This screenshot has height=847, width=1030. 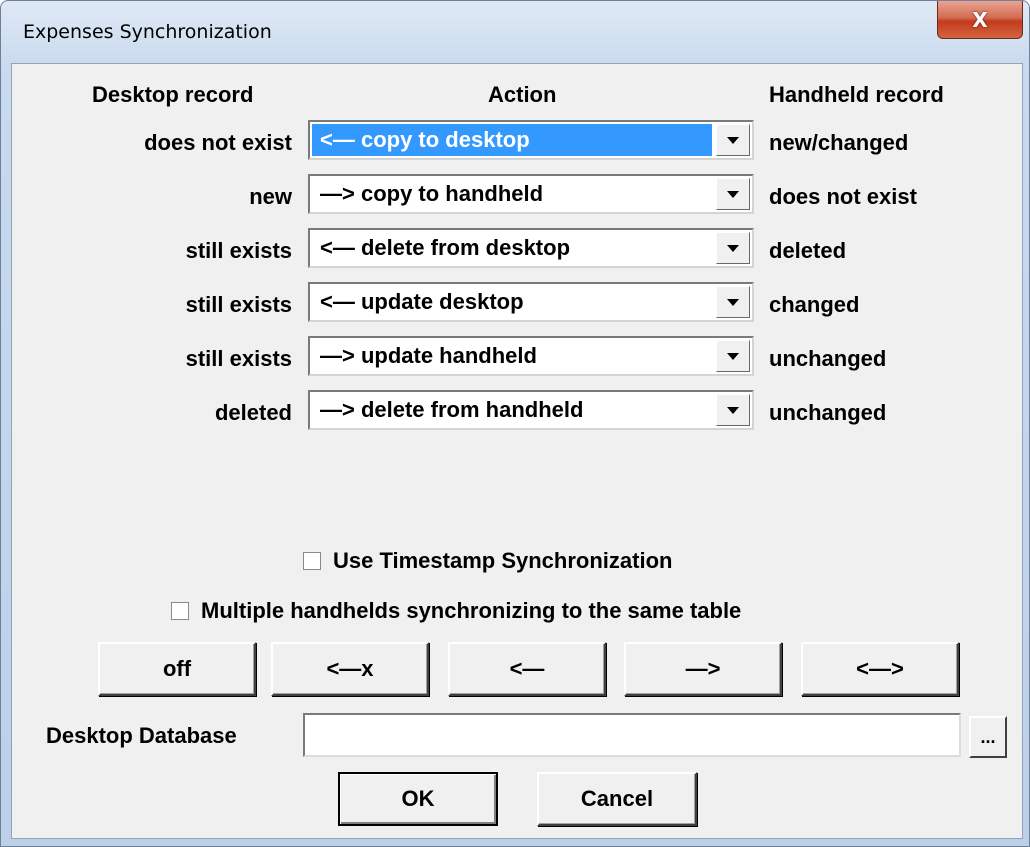 What do you see at coordinates (632, 735) in the screenshot?
I see `desktop-database-input` at bounding box center [632, 735].